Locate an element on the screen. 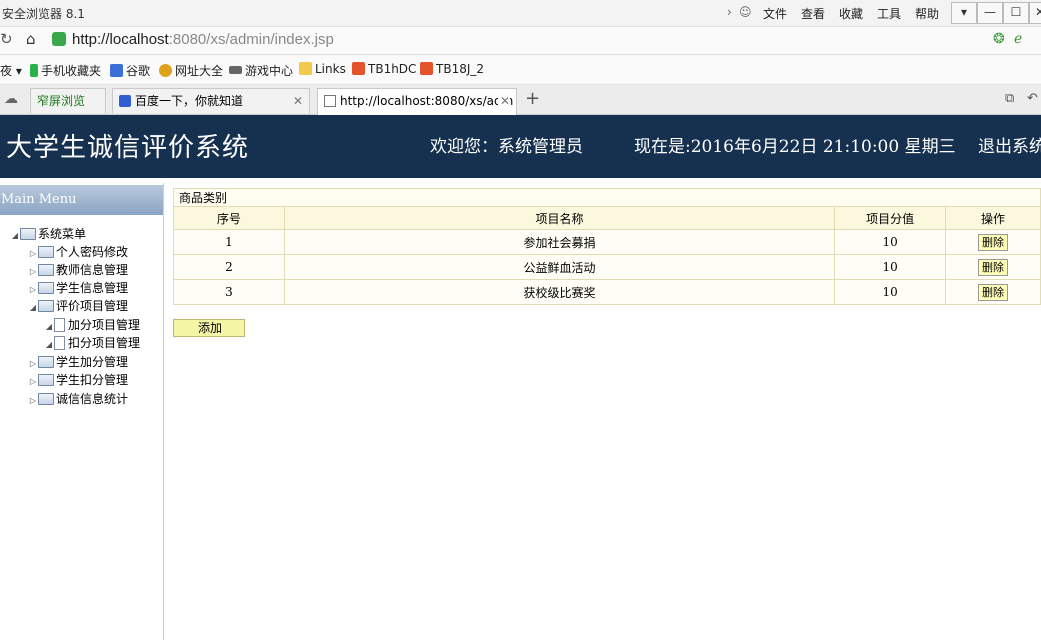 Image resolution: width=1041 pixels, height=640 pixels. tab-active-localhost: http://localhost:8080/xs/adm ✕ is located at coordinates (417, 101).